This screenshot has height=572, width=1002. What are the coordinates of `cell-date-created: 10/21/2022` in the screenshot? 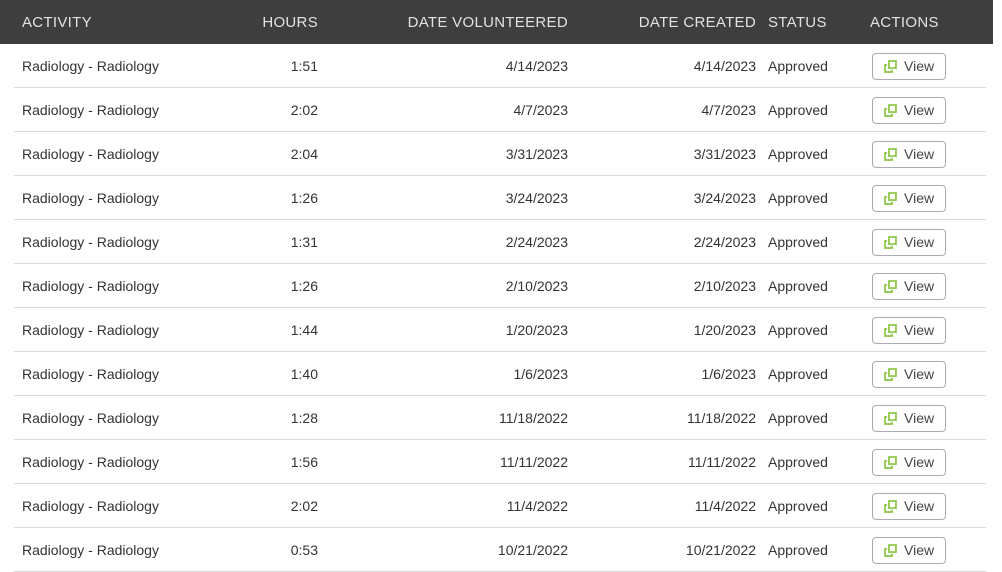 It's located at (720, 550).